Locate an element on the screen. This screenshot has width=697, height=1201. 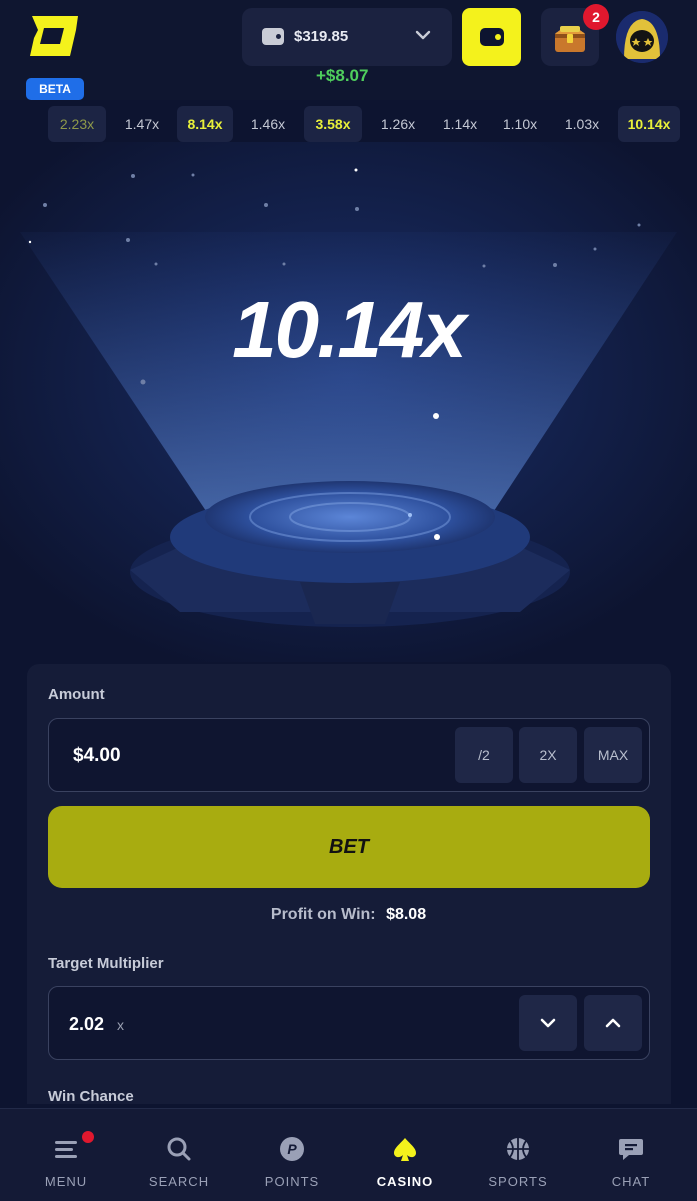
nav-label: CASINO is located at coordinates (405, 1181).